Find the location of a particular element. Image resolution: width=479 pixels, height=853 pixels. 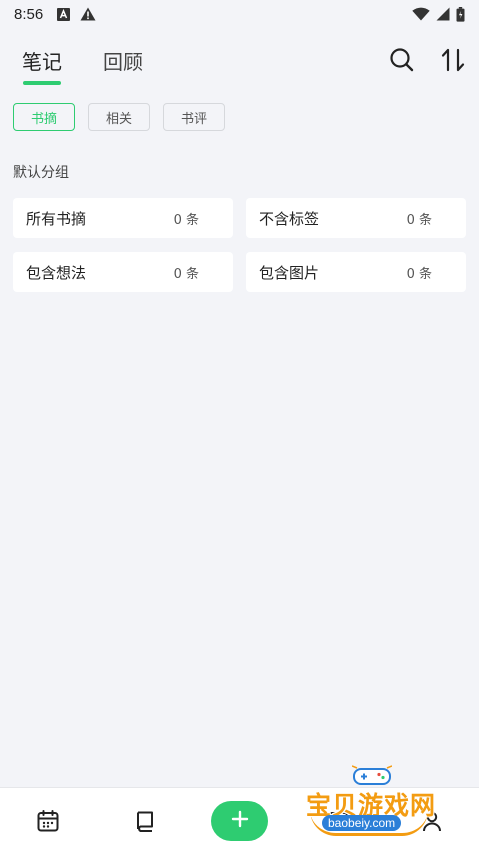

font-a-icon is located at coordinates (64, 14).